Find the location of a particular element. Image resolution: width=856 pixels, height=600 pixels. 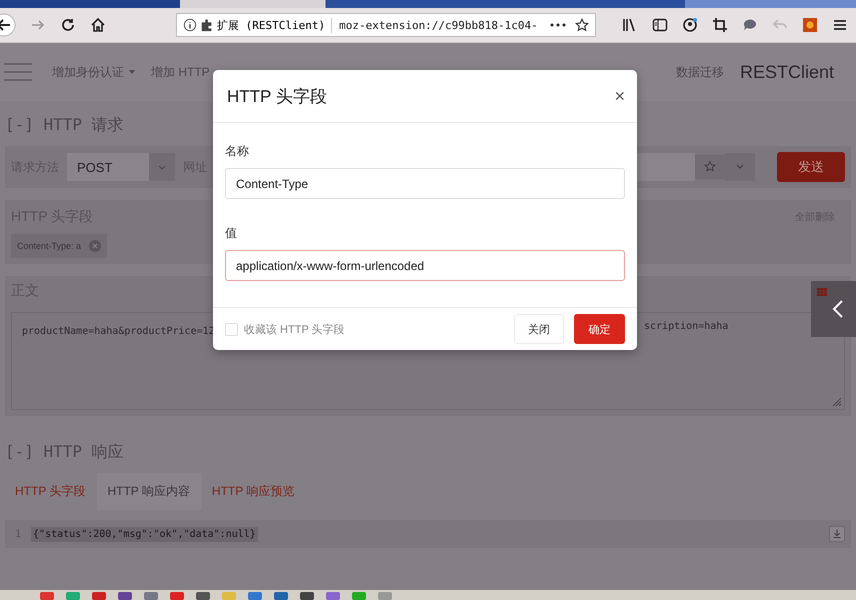

sidebar-icon is located at coordinates (660, 25).